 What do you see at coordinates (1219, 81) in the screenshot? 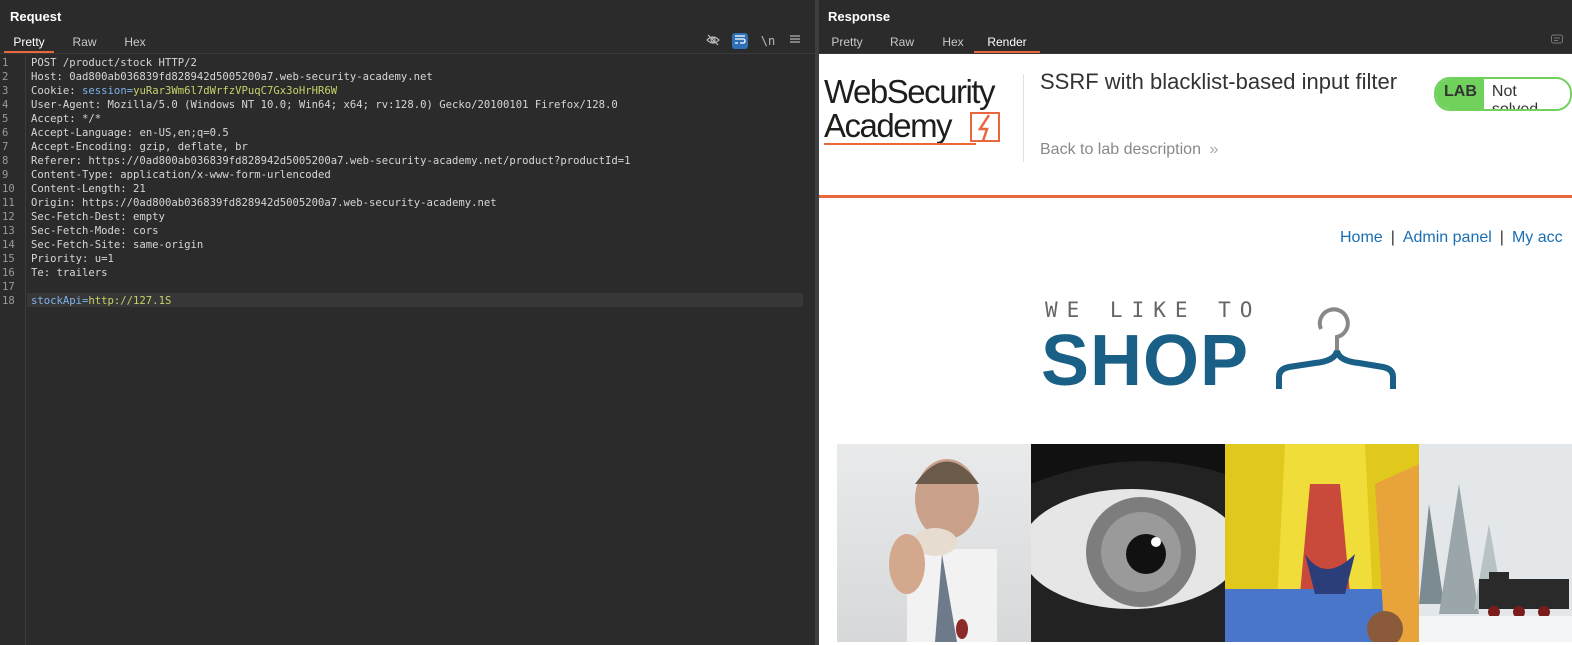
I see `lab-title: SSRF with blacklist-based input filter` at bounding box center [1219, 81].